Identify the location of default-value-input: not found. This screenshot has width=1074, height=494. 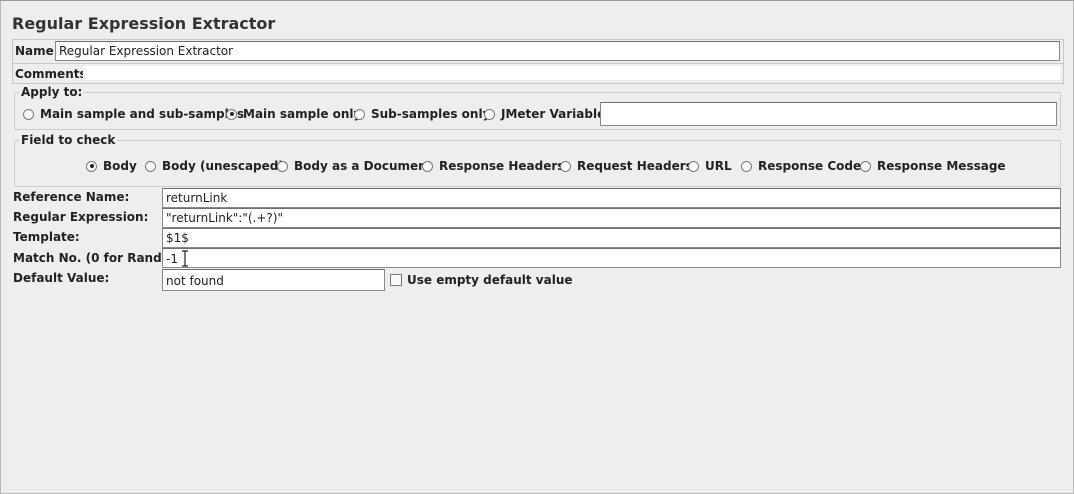
(273, 280).